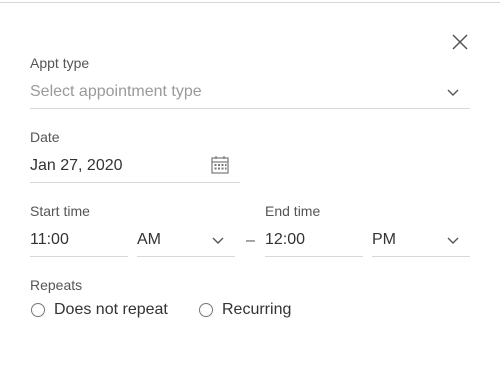 The width and height of the screenshot is (500, 366). I want to click on close-icon, so click(460, 42).